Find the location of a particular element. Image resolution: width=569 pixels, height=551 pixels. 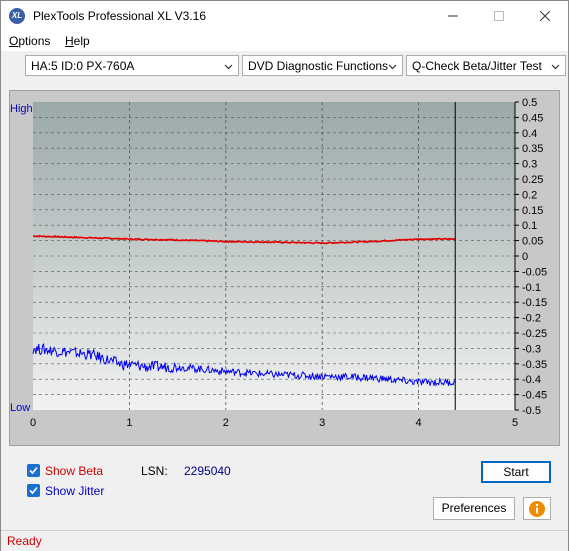

y-tick-label: -0.4 is located at coordinates (531, 380).